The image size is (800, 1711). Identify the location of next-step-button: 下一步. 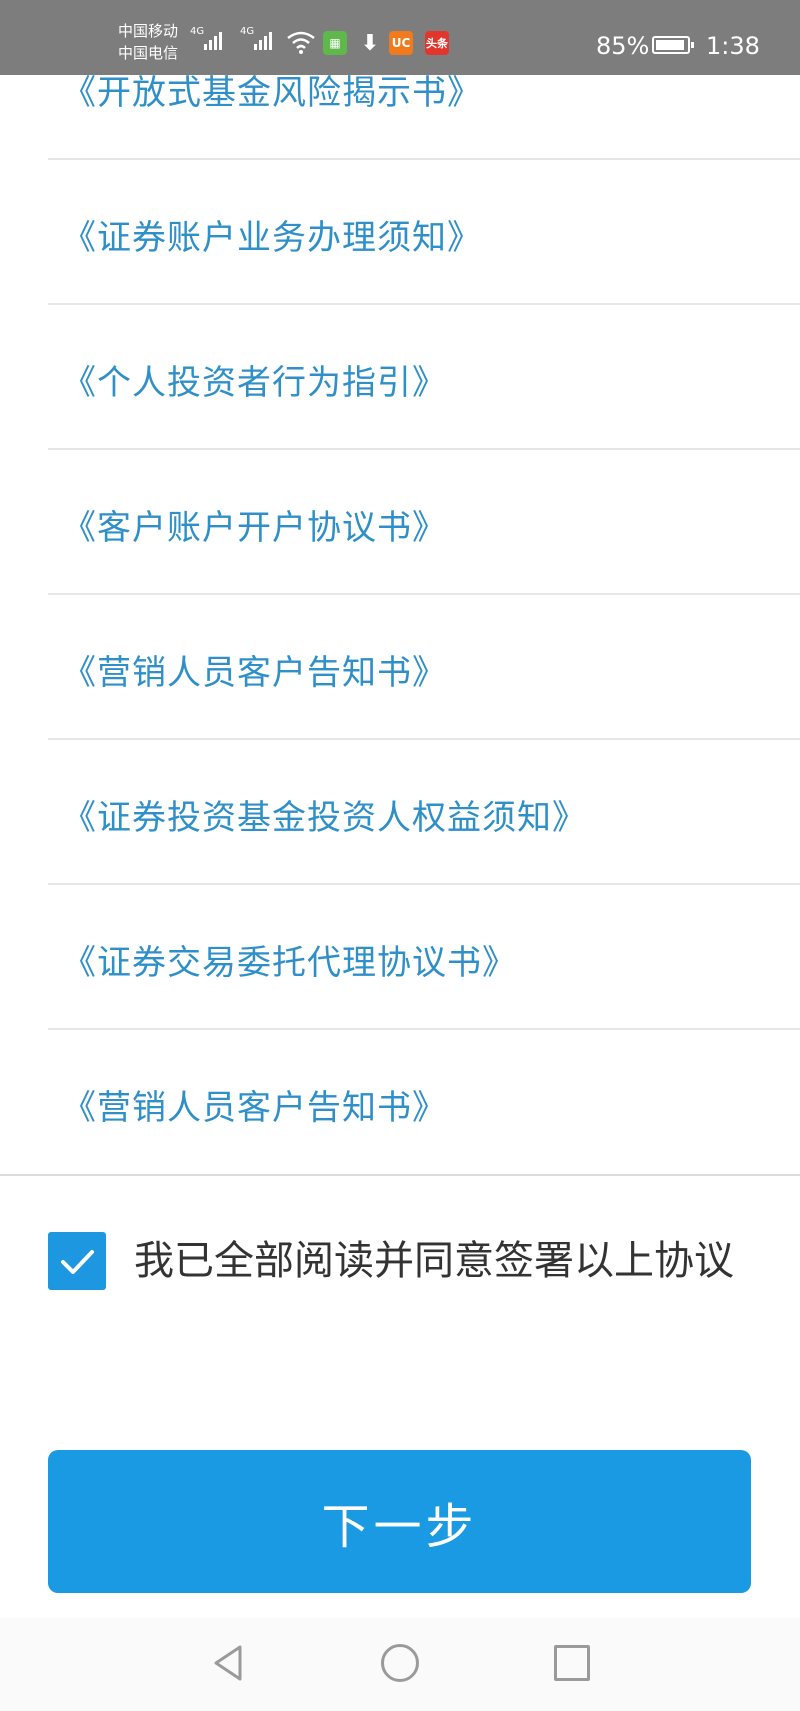
(399, 1521).